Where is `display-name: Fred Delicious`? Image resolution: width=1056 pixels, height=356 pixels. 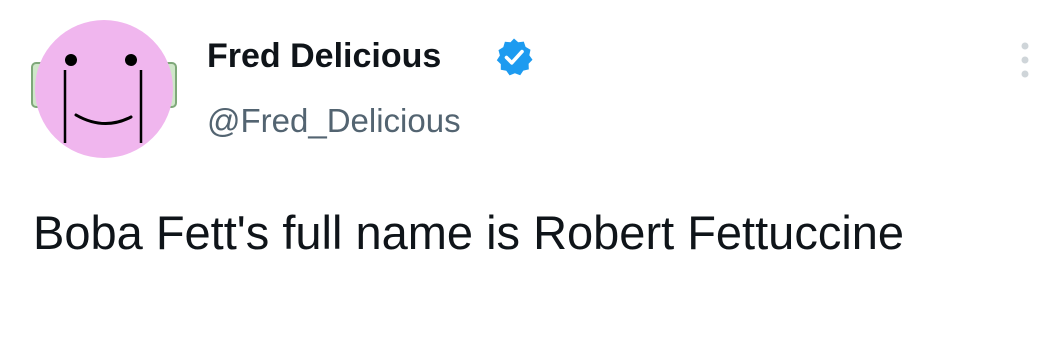
display-name: Fred Delicious is located at coordinates (324, 56).